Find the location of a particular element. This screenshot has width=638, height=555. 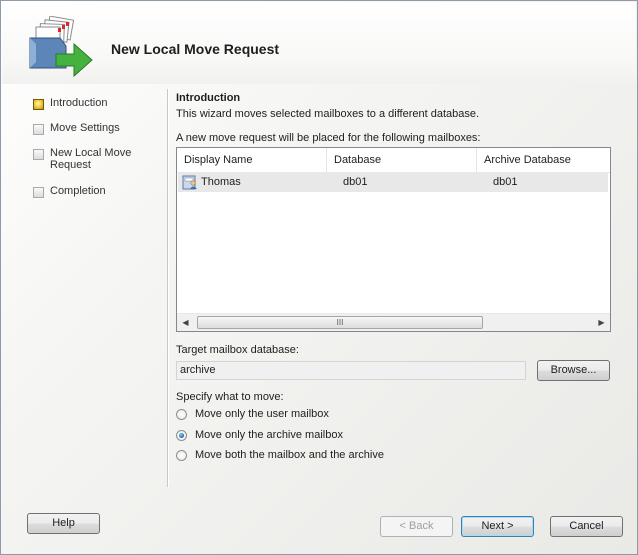

help-button: Help is located at coordinates (63, 523).